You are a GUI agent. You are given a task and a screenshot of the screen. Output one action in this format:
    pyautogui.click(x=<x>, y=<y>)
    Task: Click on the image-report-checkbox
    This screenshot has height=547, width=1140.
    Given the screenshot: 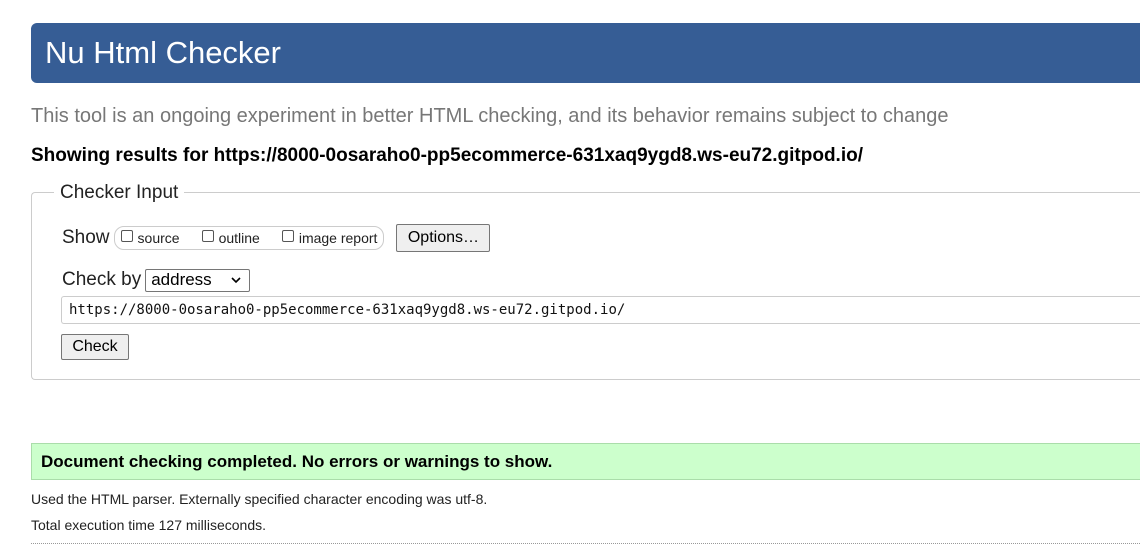 What is the action you would take?
    pyautogui.click(x=287, y=236)
    